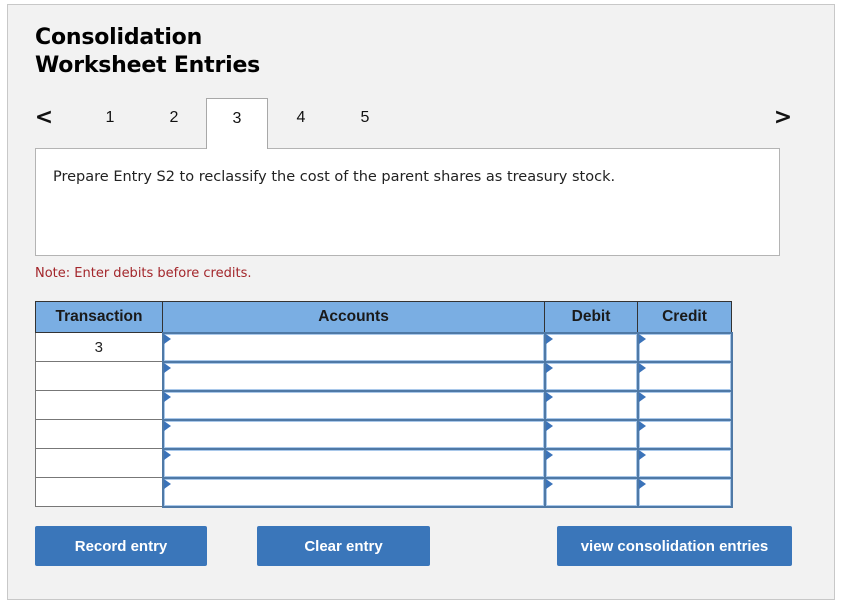 This screenshot has height=616, width=856. I want to click on page-title: Consolidation Worksheet Entries, so click(147, 52).